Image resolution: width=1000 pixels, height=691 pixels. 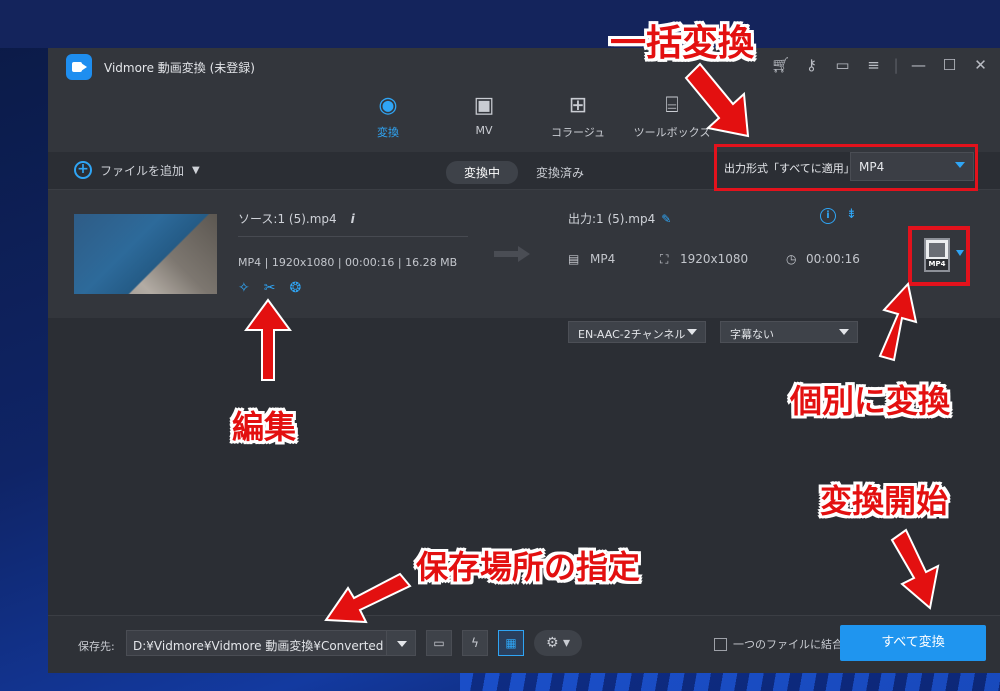 I want to click on tab-convert: ◉ 変換, so click(x=389, y=122).